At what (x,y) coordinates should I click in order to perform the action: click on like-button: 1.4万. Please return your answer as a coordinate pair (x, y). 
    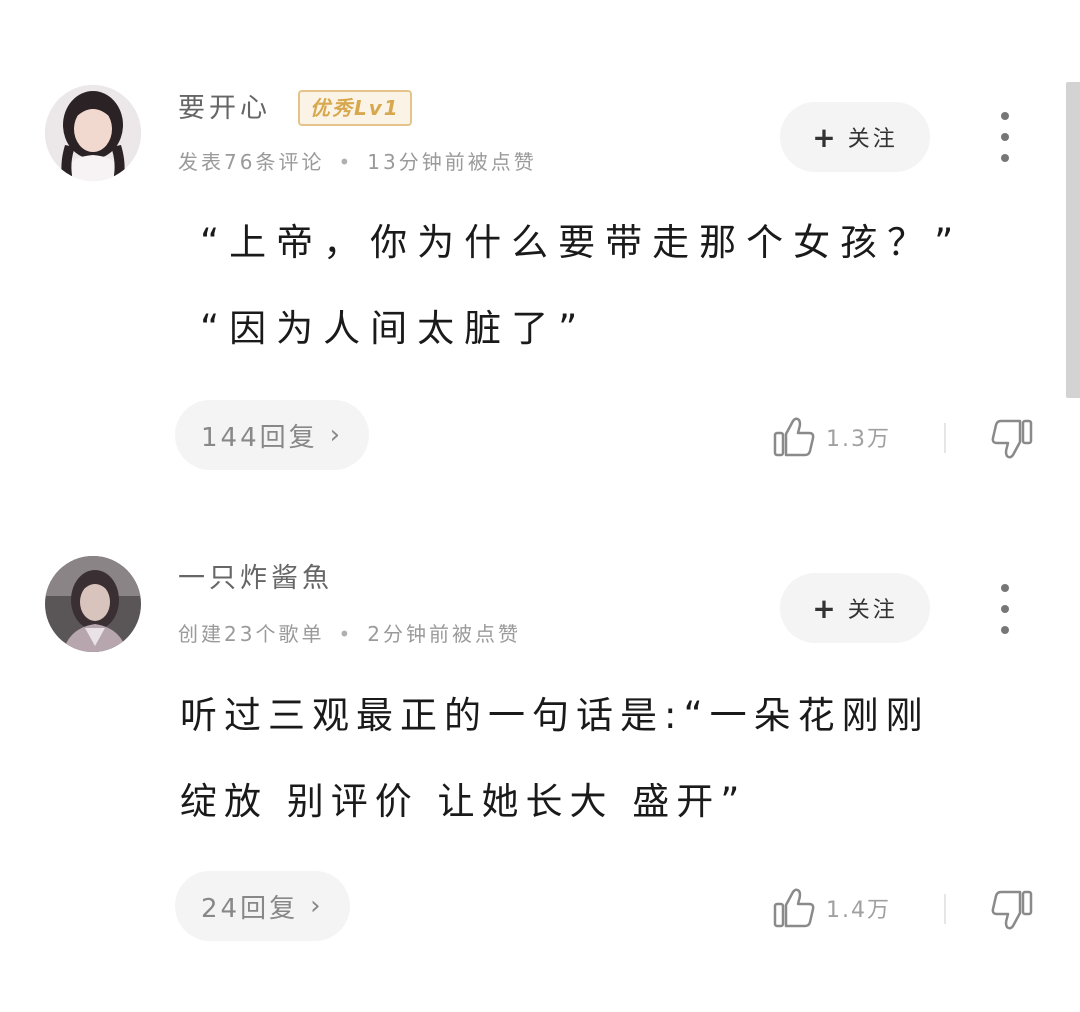
    Looking at the image, I should click on (831, 908).